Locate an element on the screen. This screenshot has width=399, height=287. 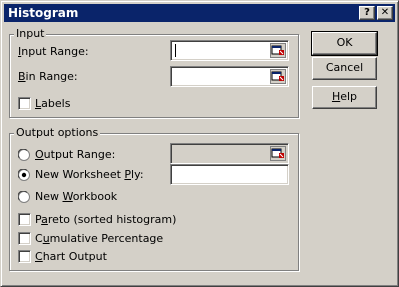
input-group-legend: Input is located at coordinates (30, 34).